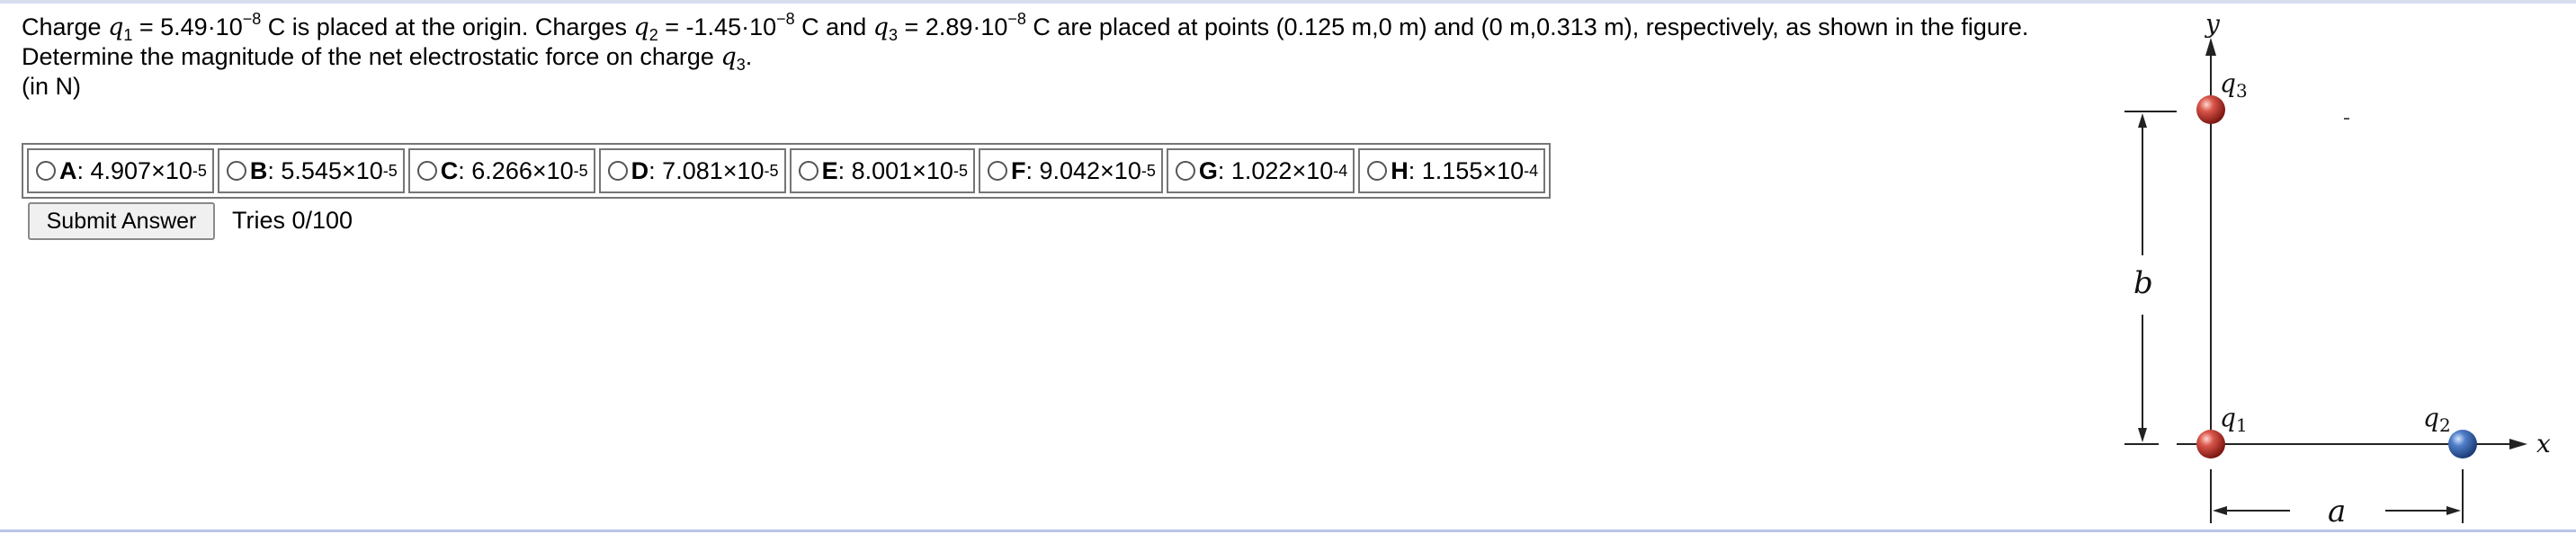 The width and height of the screenshot is (2576, 534). I want to click on q2-subscript: 2, so click(653, 35).